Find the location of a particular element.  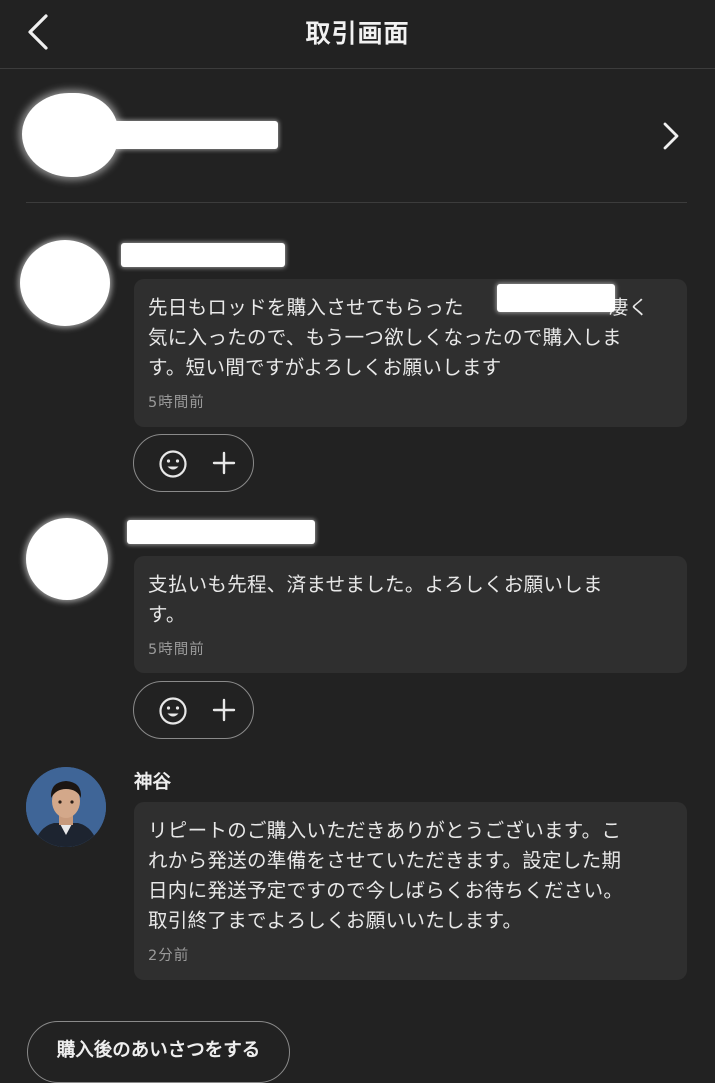

person-photo-icon is located at coordinates (66, 807).